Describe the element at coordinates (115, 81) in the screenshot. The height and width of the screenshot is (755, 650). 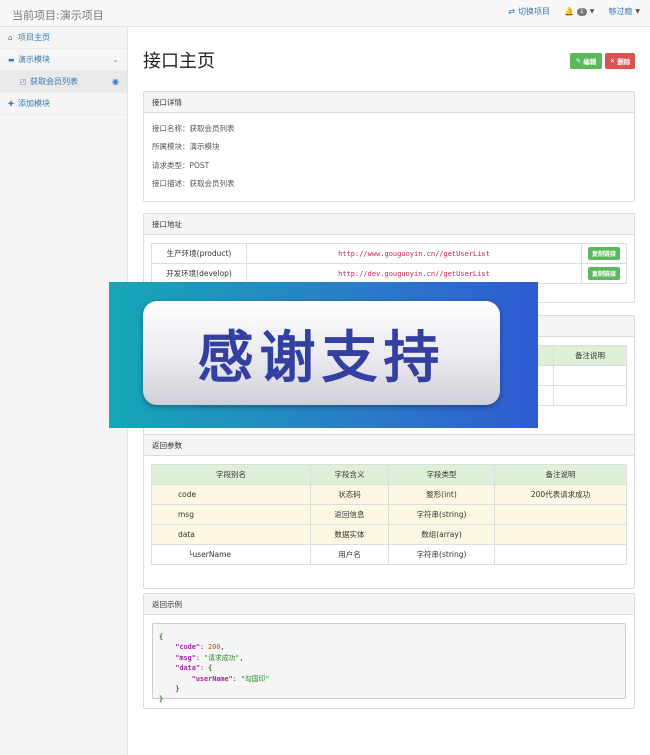
I see `eye-icon: ◉` at that location.